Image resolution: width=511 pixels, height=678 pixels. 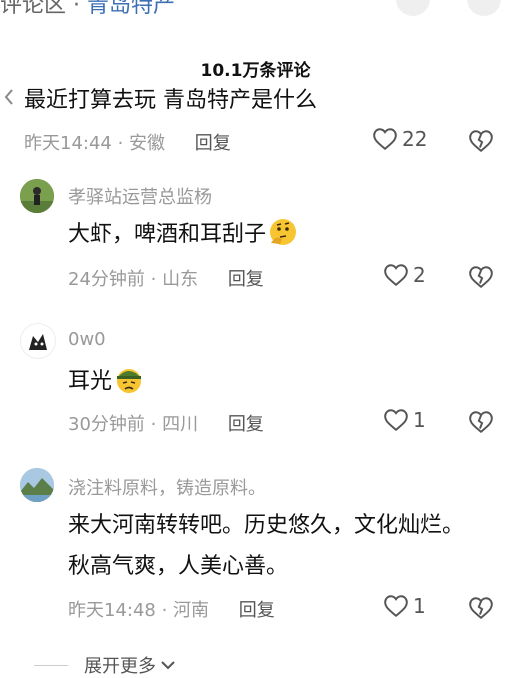 What do you see at coordinates (140, 196) in the screenshot?
I see `comment-author: 孝驿站运营总监杨` at bounding box center [140, 196].